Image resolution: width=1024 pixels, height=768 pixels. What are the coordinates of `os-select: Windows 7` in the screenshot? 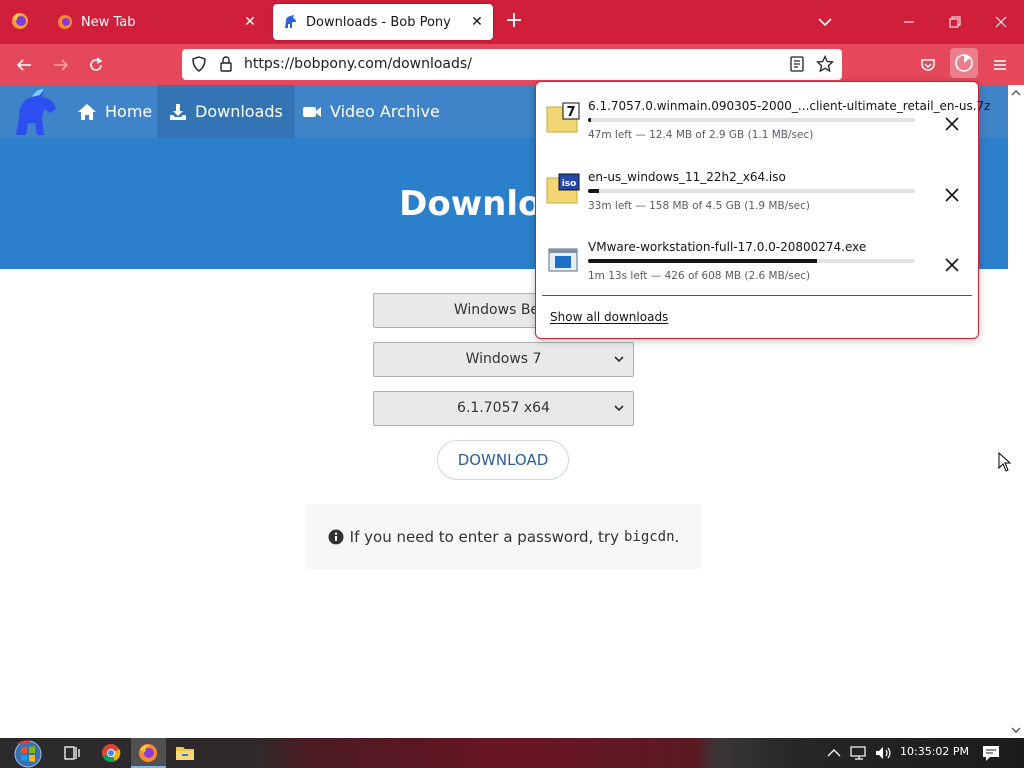 It's located at (503, 359).